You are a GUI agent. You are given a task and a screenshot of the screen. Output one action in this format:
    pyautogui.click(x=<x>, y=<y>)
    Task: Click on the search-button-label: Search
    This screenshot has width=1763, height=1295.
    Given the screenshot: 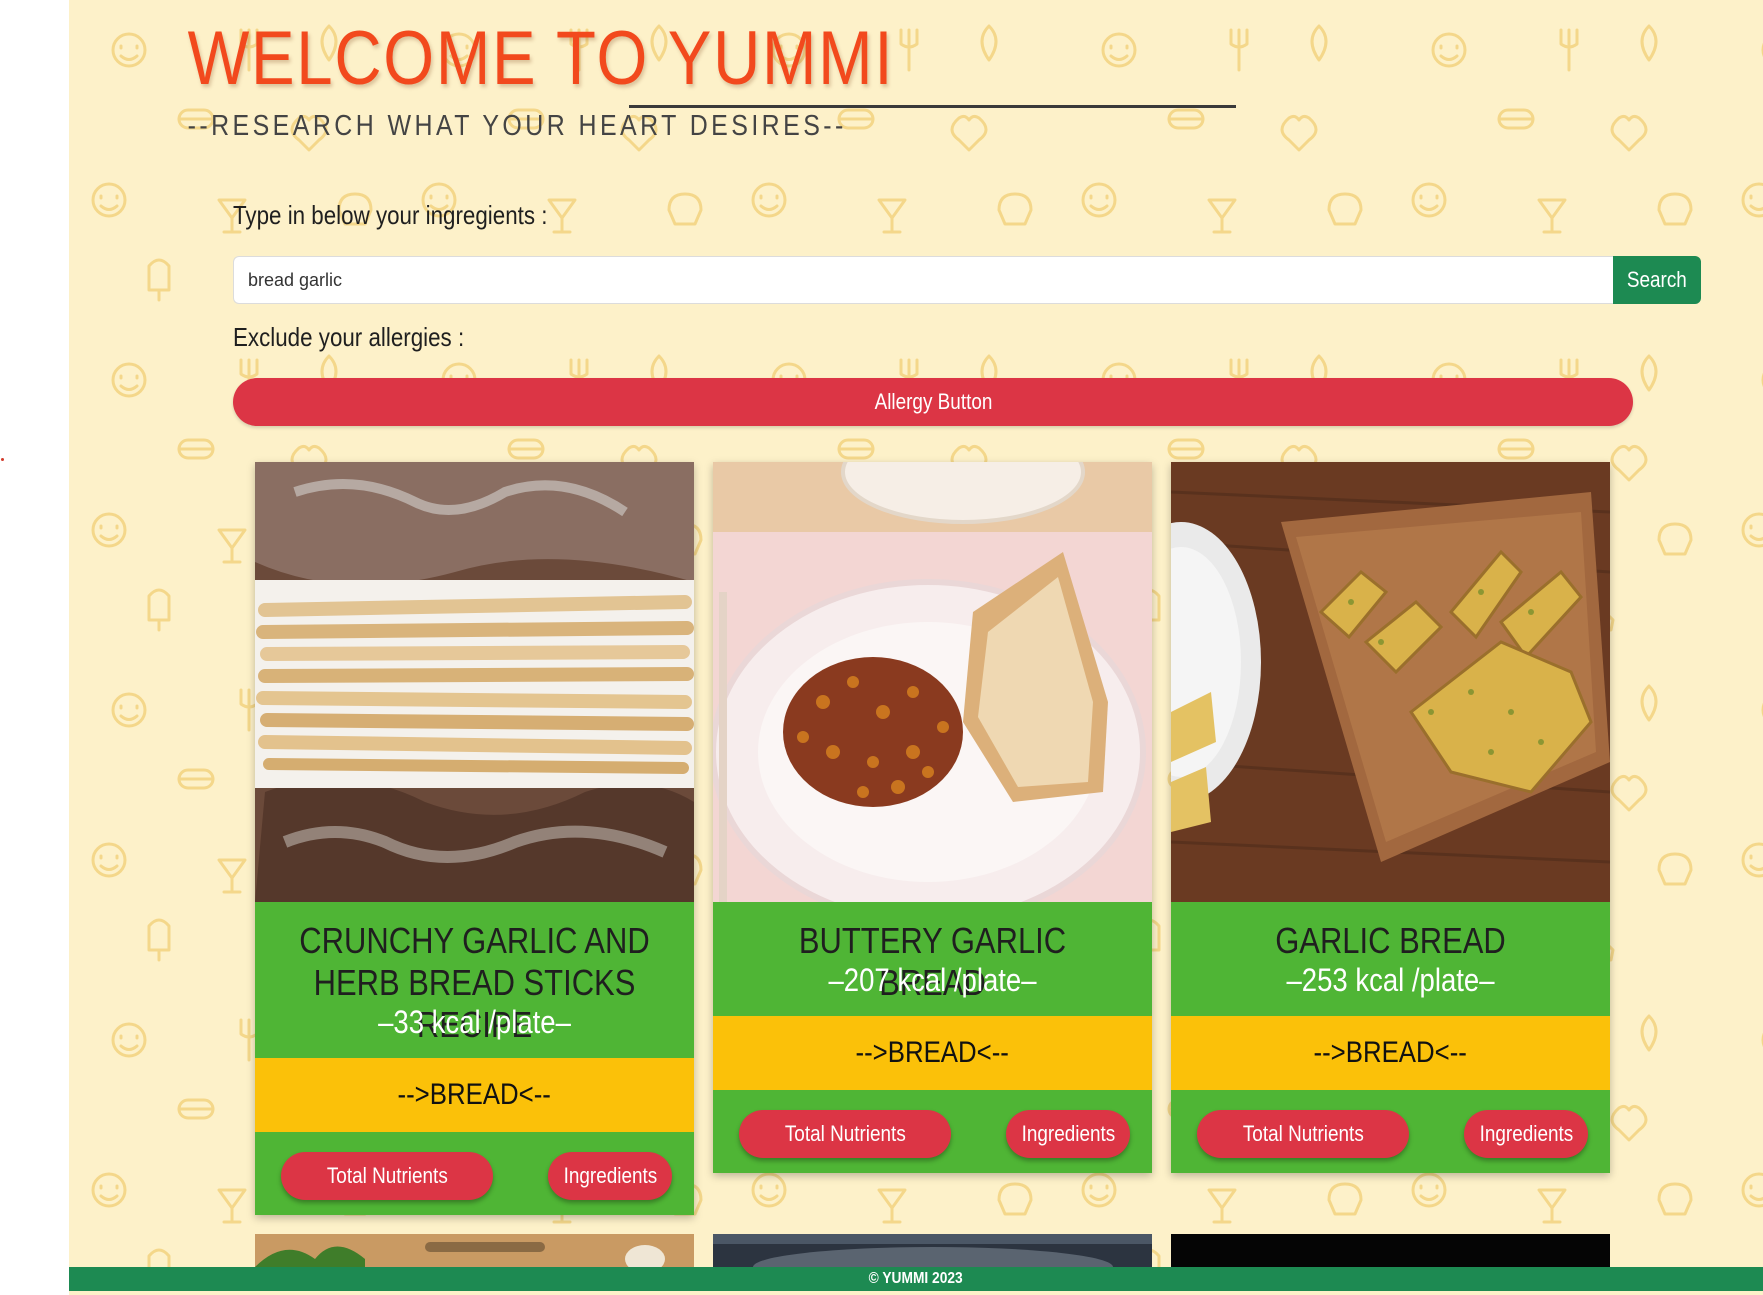 What is the action you would take?
    pyautogui.click(x=1657, y=279)
    